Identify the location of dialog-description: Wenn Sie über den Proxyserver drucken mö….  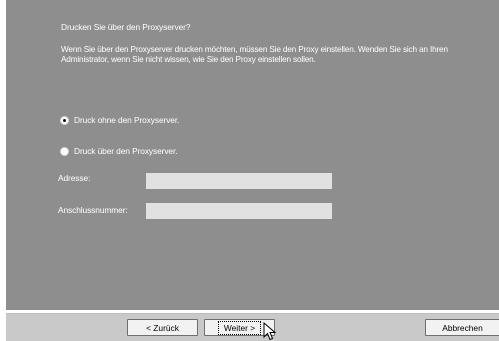
(254, 54).